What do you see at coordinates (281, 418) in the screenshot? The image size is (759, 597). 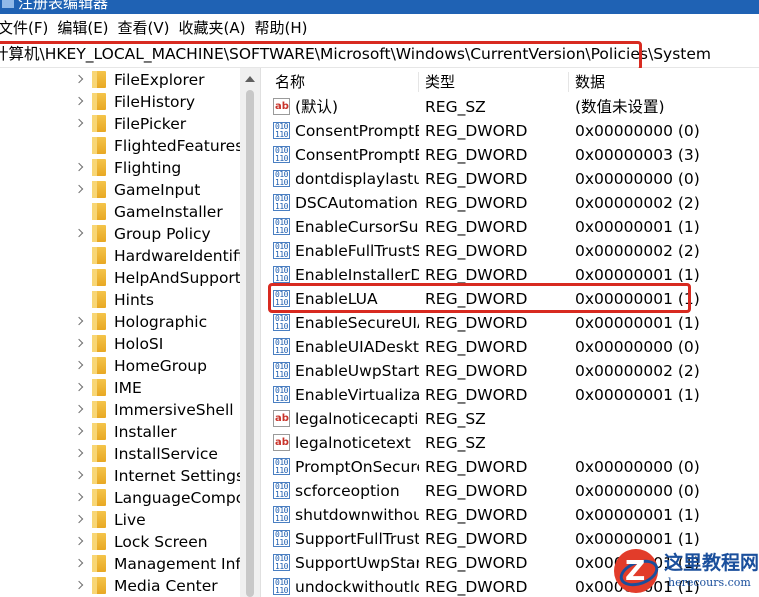 I see `string-value-icon: ab` at bounding box center [281, 418].